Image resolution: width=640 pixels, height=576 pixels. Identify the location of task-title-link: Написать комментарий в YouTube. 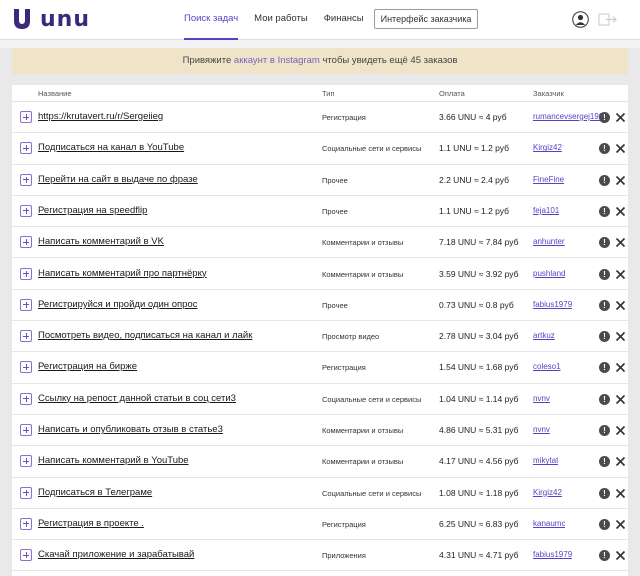
(113, 460).